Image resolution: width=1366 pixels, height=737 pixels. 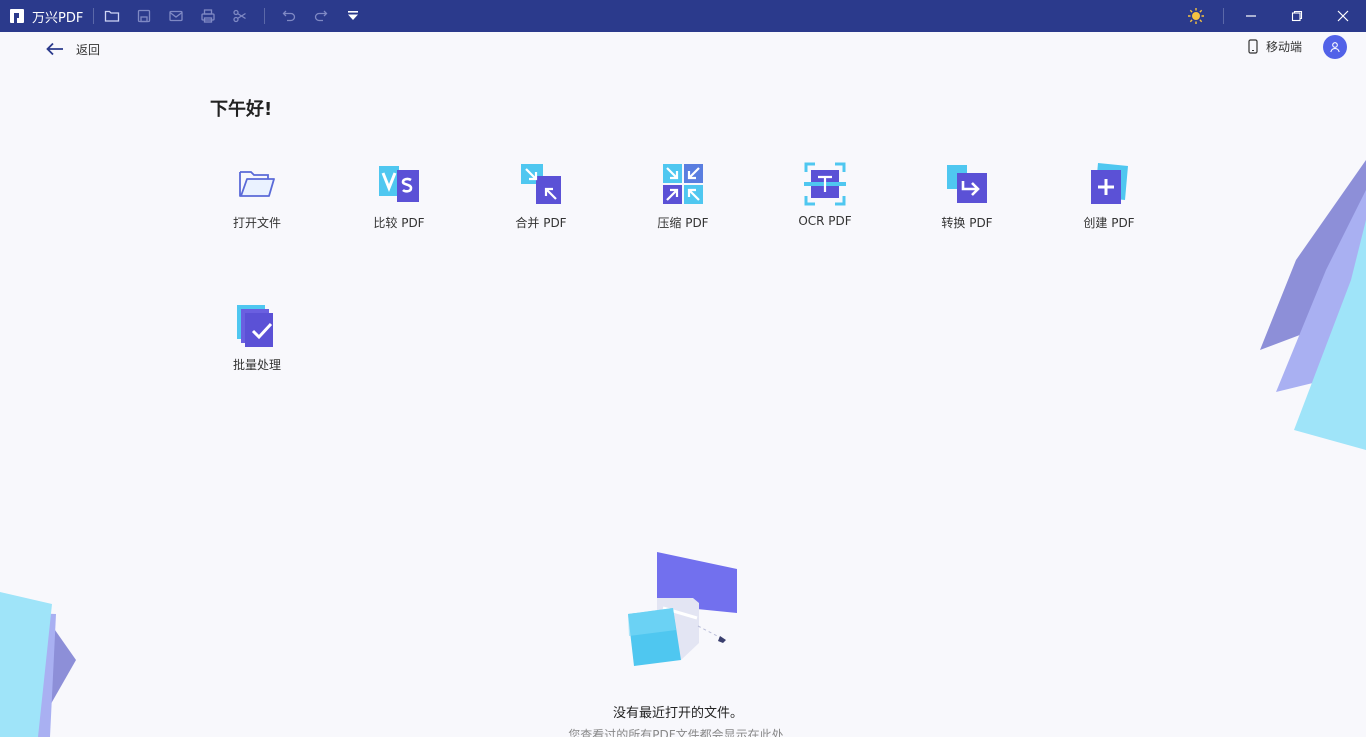 I want to click on decorative-papers-left, so click(x=38, y=664).